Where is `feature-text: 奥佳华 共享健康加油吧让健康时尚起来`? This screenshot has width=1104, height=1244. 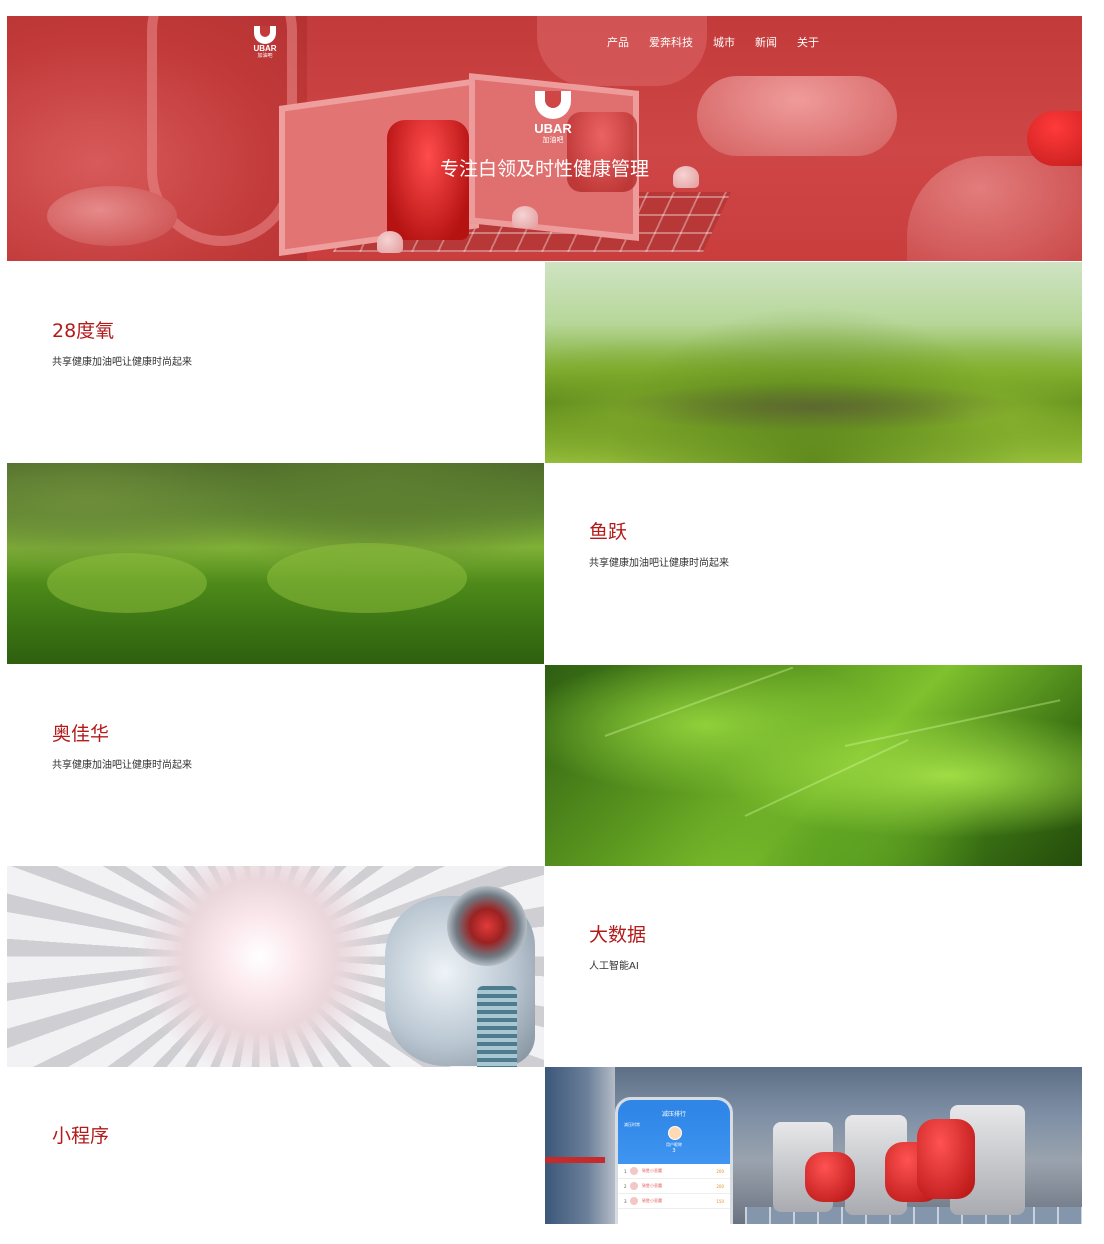
feature-text: 奥佳华 共享健康加油吧让健康时尚起来 is located at coordinates (275, 765).